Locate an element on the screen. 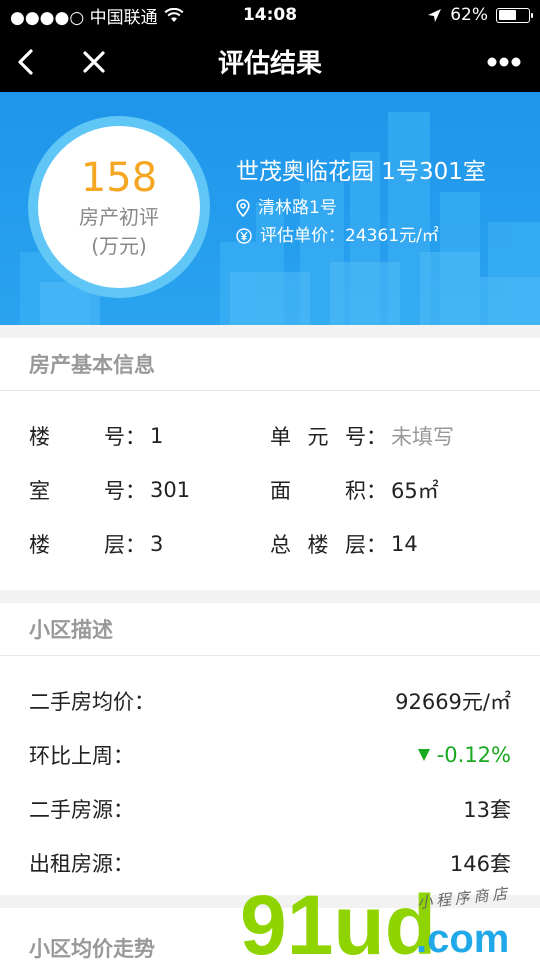 This screenshot has height=960, width=540. info-key: 楼号 is located at coordinates (77, 437).